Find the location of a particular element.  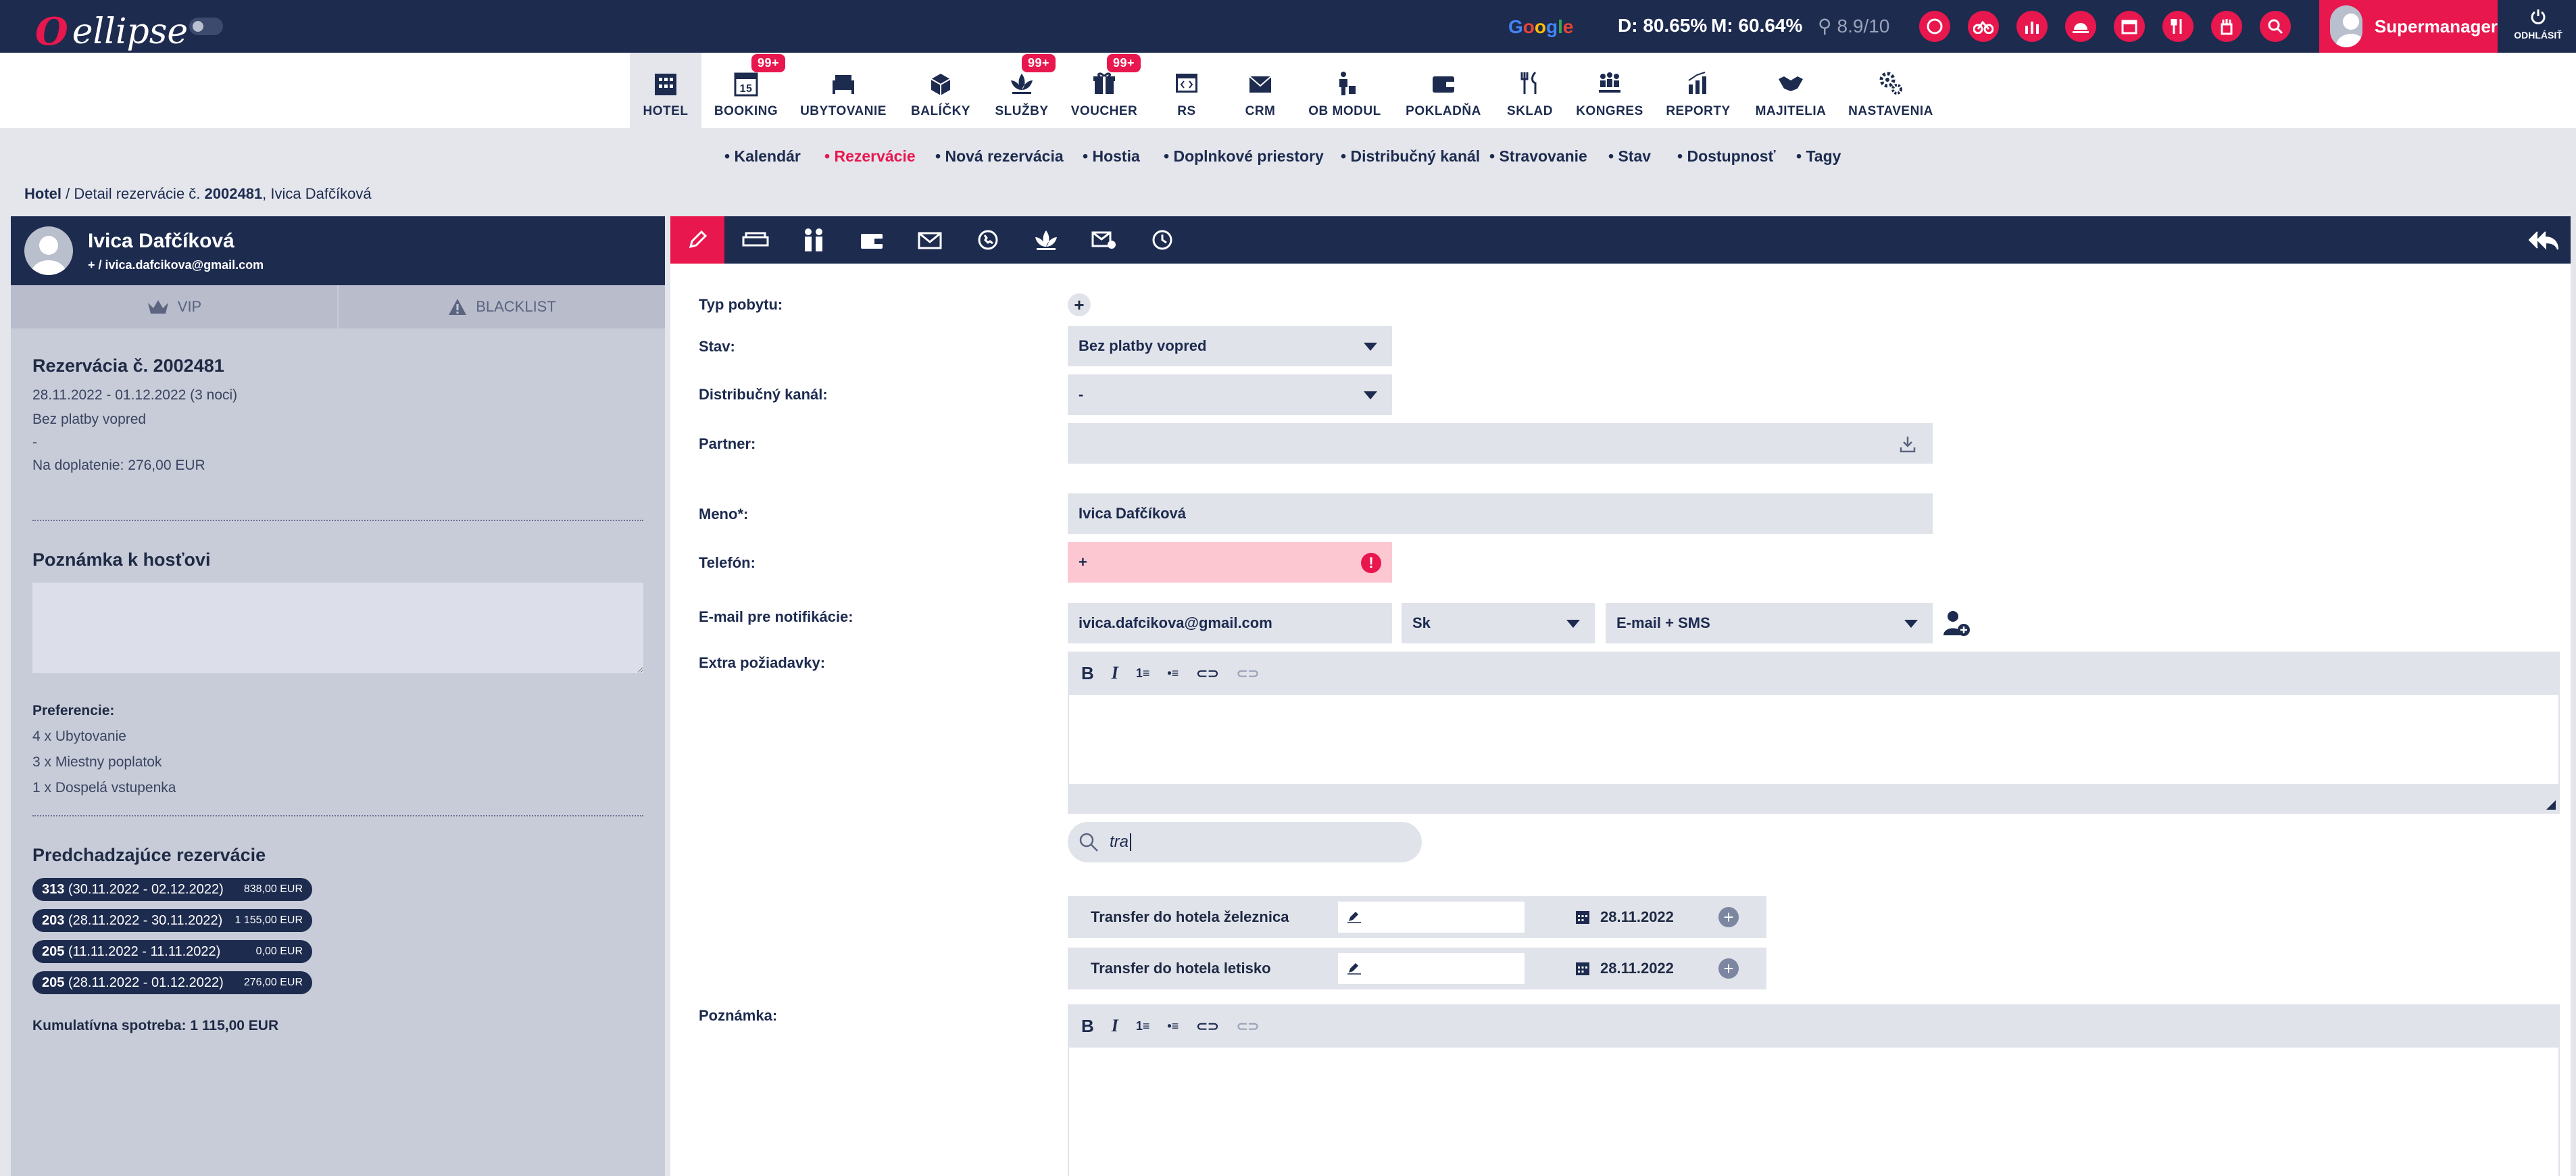

service-search-field: tra is located at coordinates (1245, 842).